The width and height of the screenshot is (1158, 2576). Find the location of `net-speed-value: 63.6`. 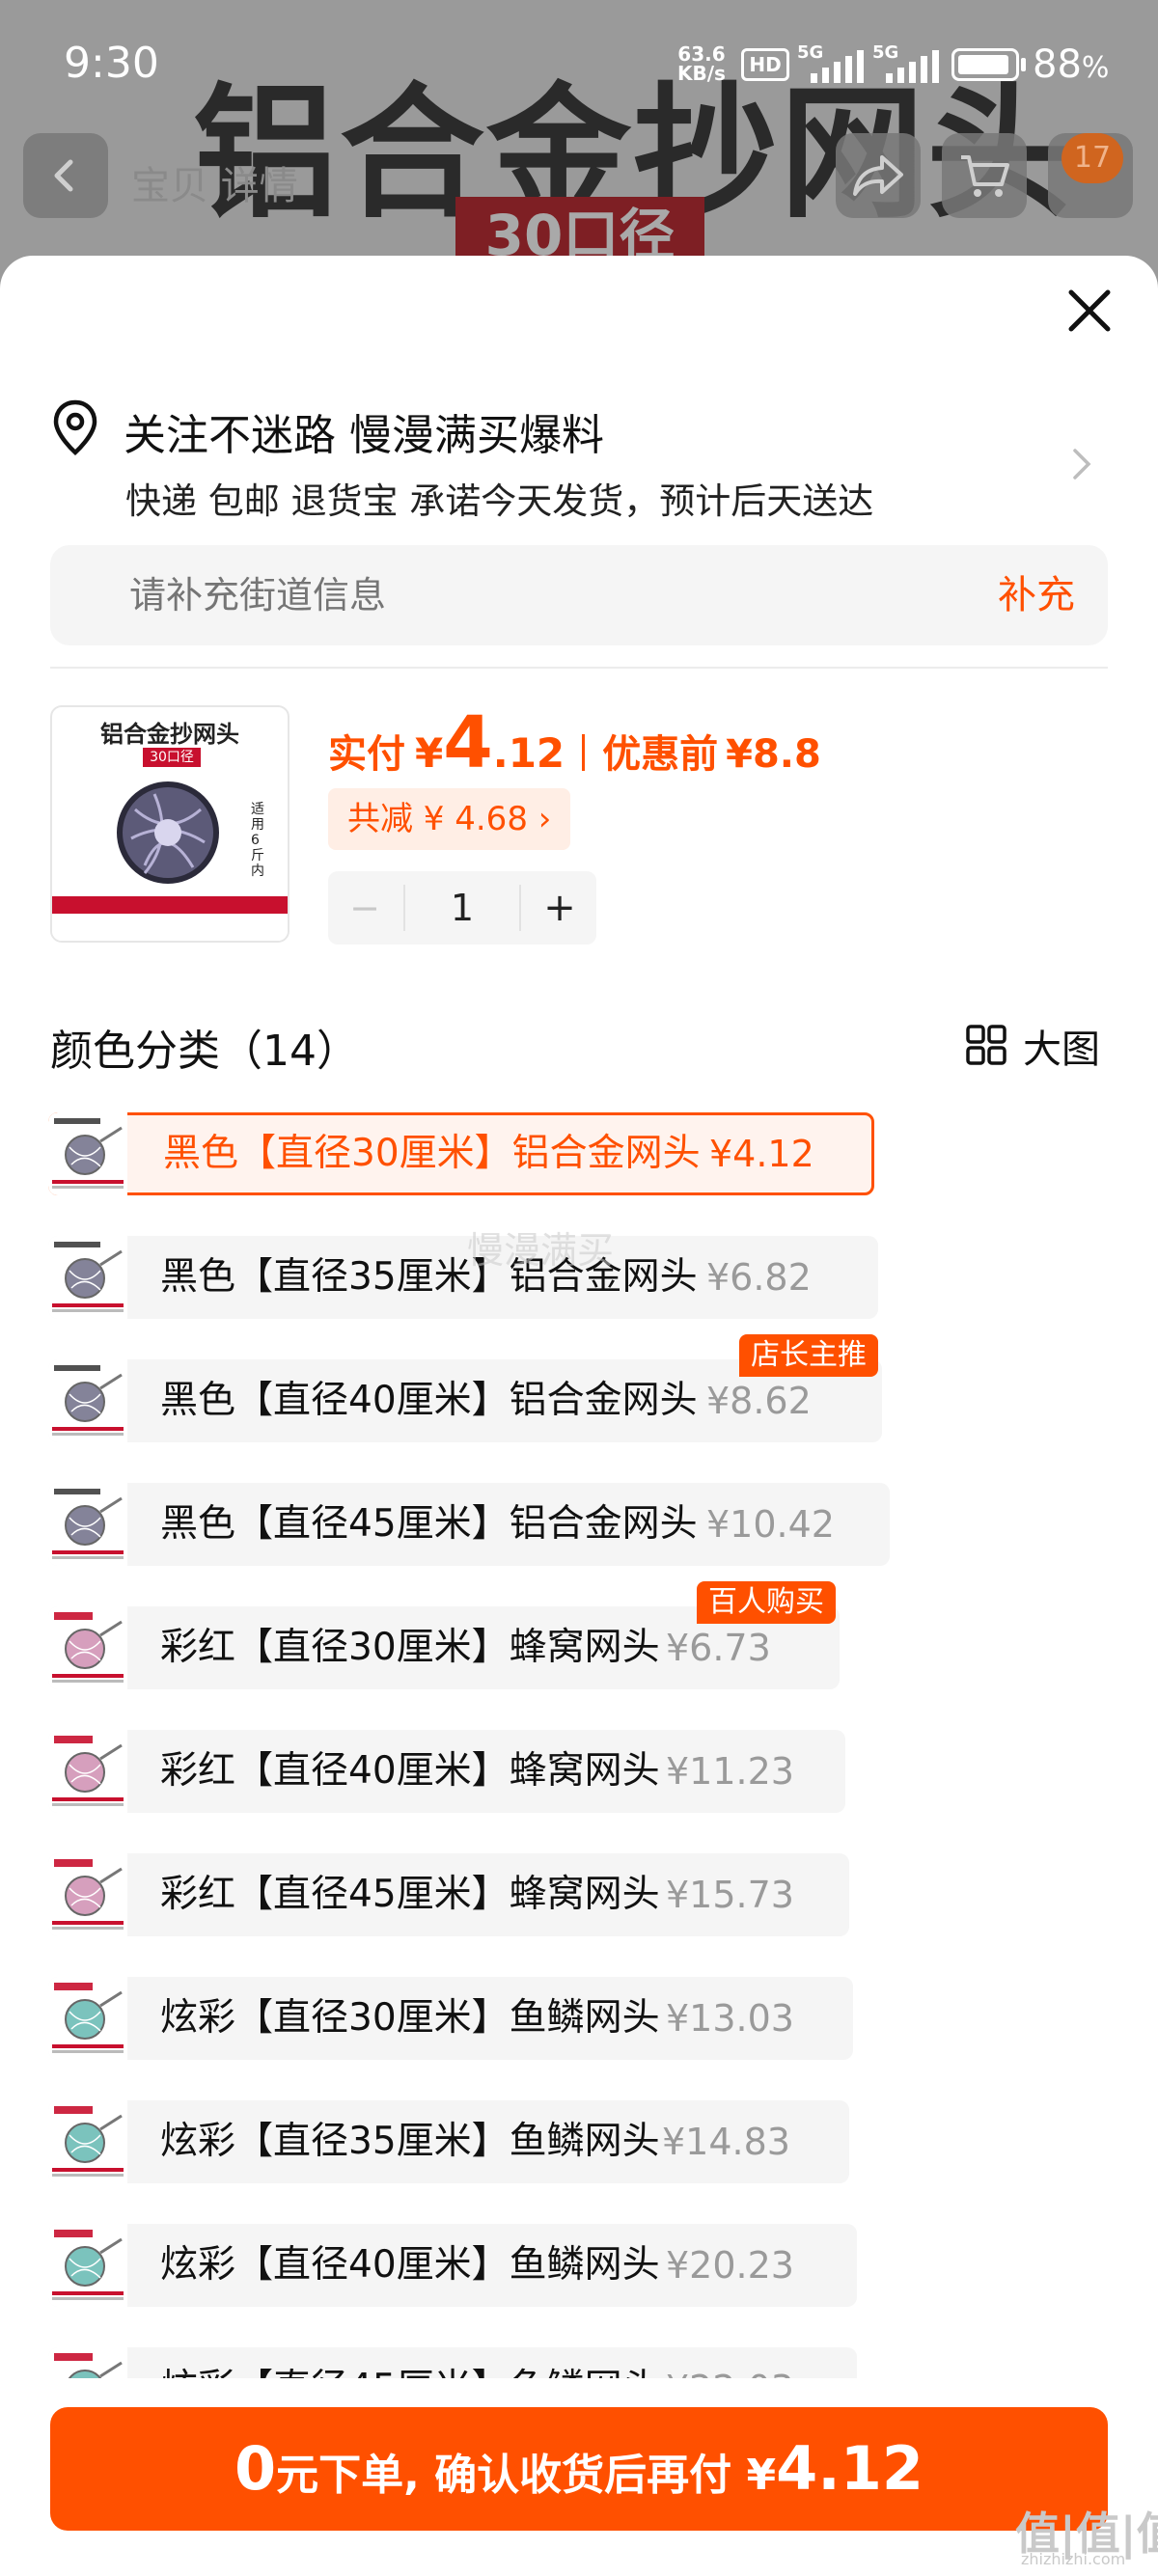

net-speed-value: 63.6 is located at coordinates (701, 54).